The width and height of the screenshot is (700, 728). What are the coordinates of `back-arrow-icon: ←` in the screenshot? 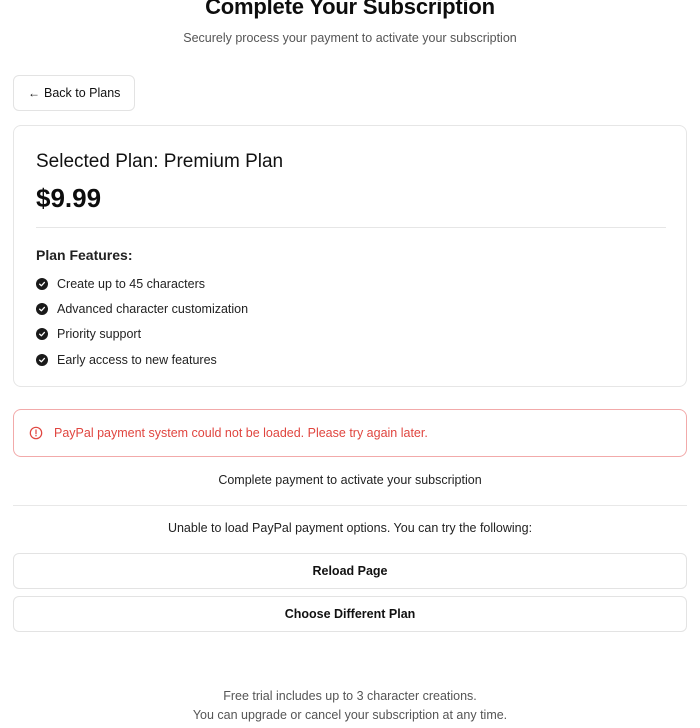 It's located at (34, 93).